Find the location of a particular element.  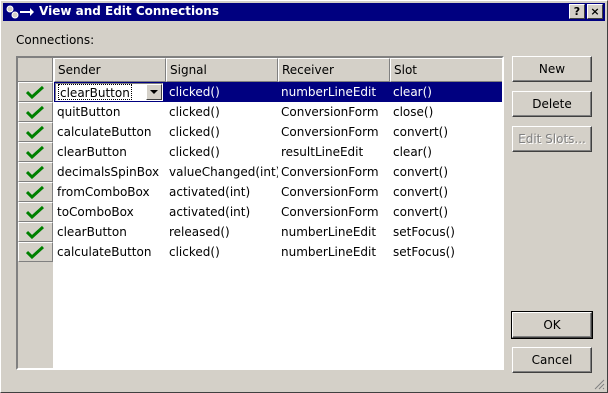

header-signal: Signal is located at coordinates (222, 70).